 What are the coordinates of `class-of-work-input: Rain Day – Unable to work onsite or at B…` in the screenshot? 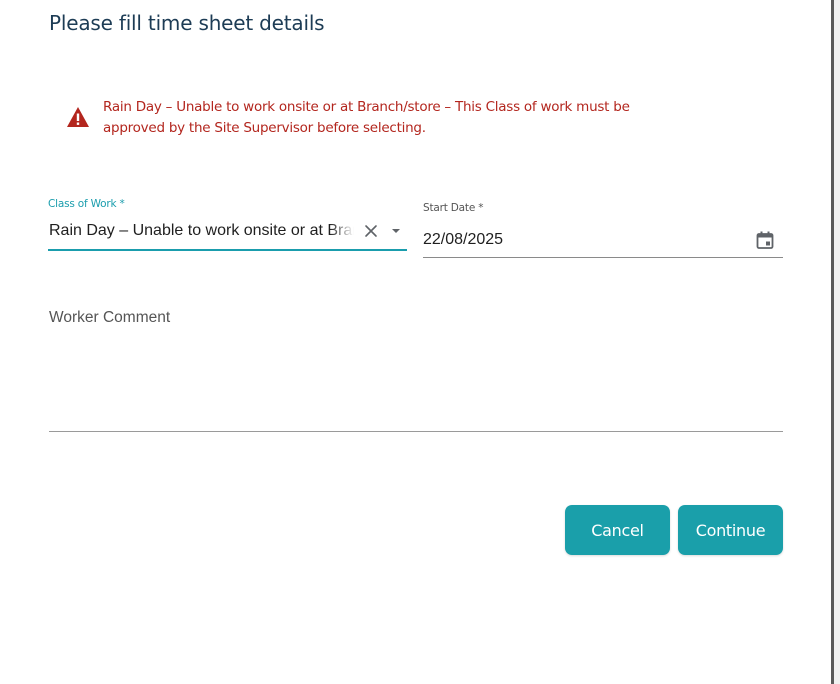 It's located at (227, 235).